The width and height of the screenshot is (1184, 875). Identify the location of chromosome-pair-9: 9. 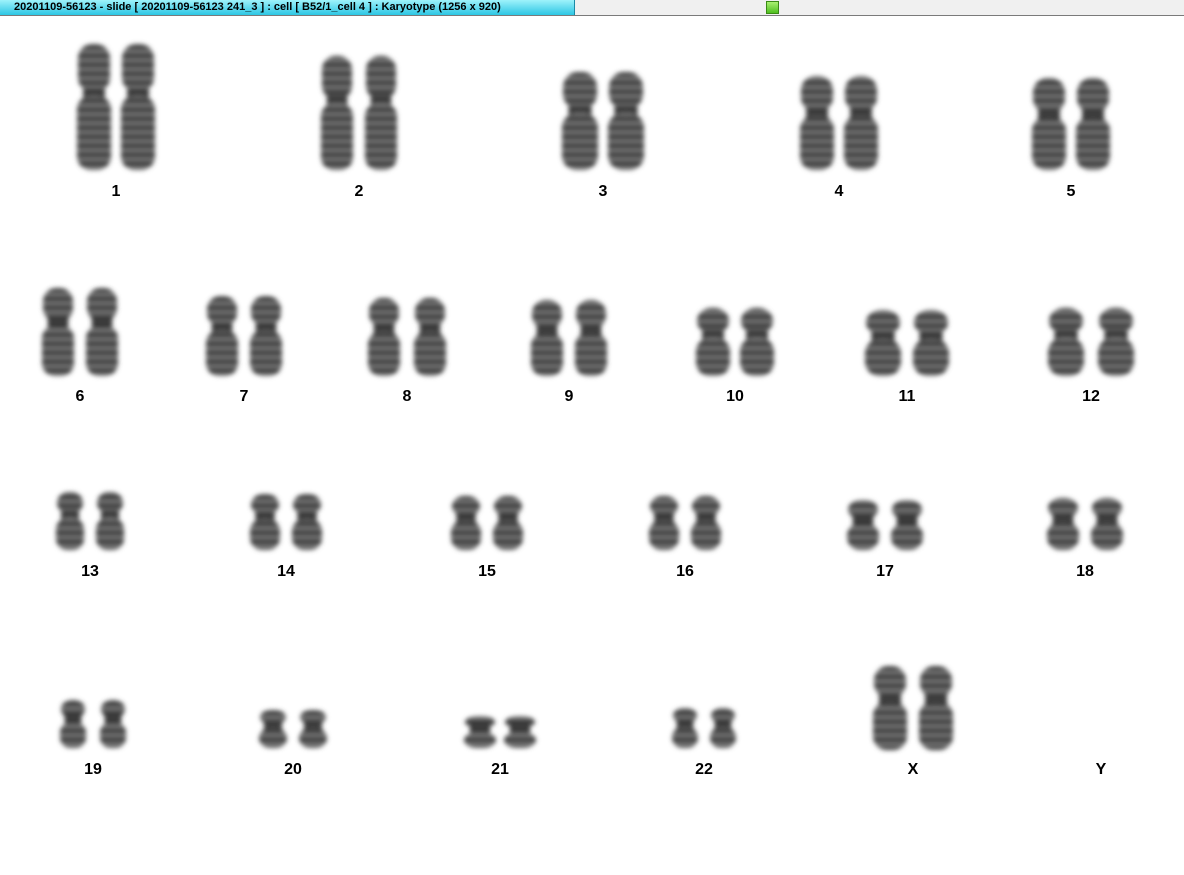
(569, 352).